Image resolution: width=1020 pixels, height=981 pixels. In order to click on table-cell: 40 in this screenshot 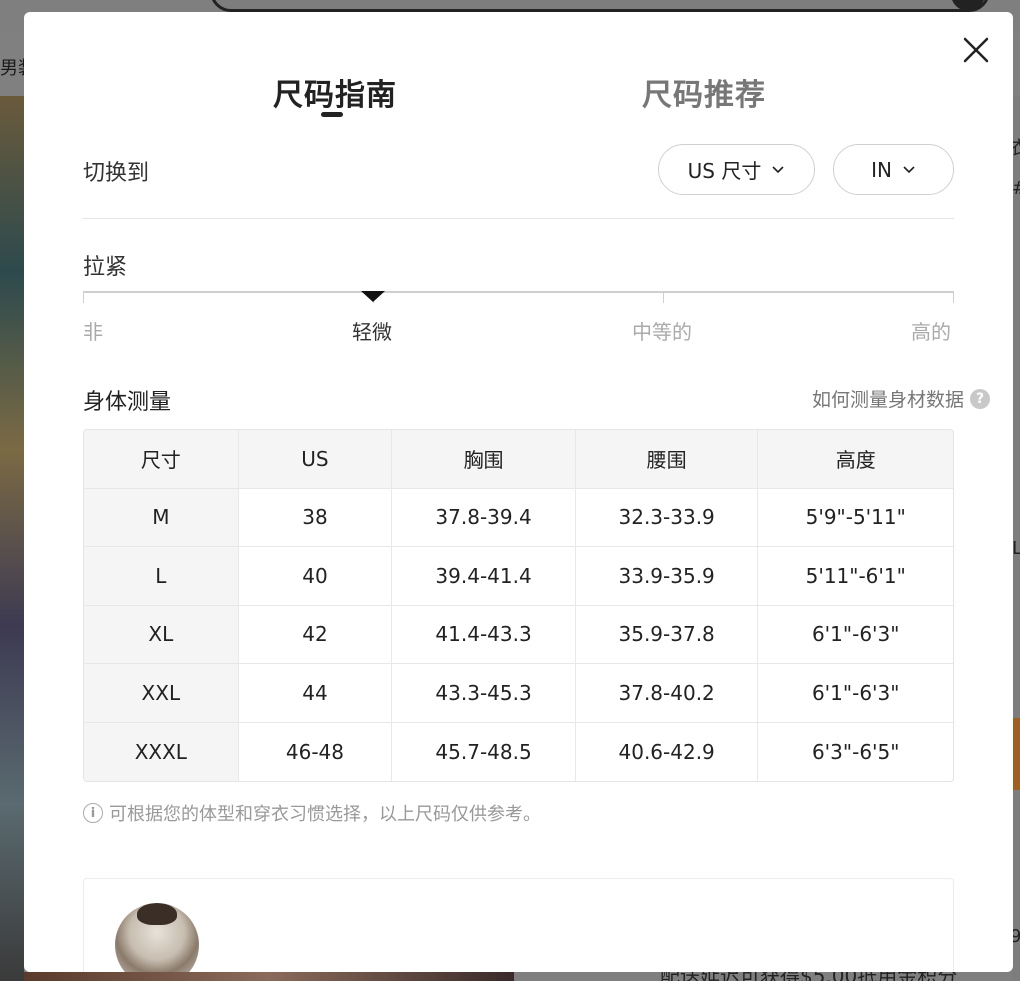, I will do `click(316, 576)`.